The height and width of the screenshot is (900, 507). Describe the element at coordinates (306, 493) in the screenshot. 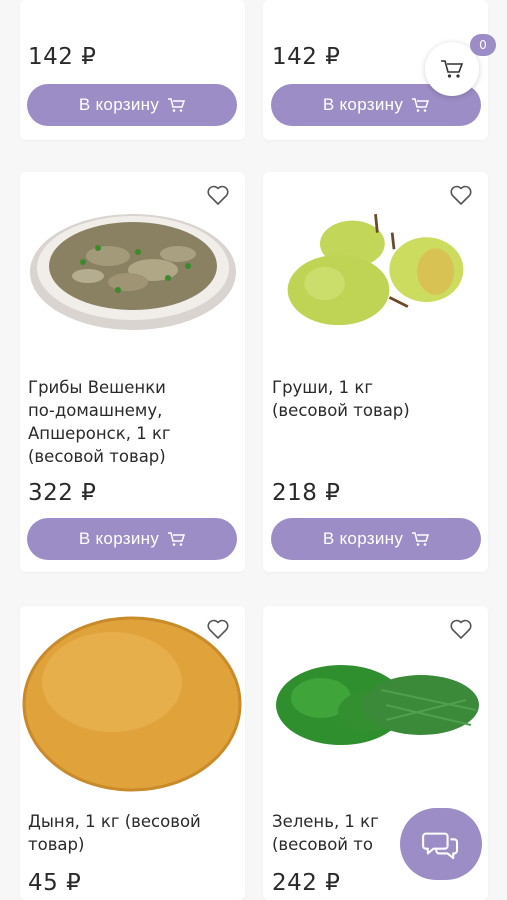

I see `product-price: 218 ₽` at that location.